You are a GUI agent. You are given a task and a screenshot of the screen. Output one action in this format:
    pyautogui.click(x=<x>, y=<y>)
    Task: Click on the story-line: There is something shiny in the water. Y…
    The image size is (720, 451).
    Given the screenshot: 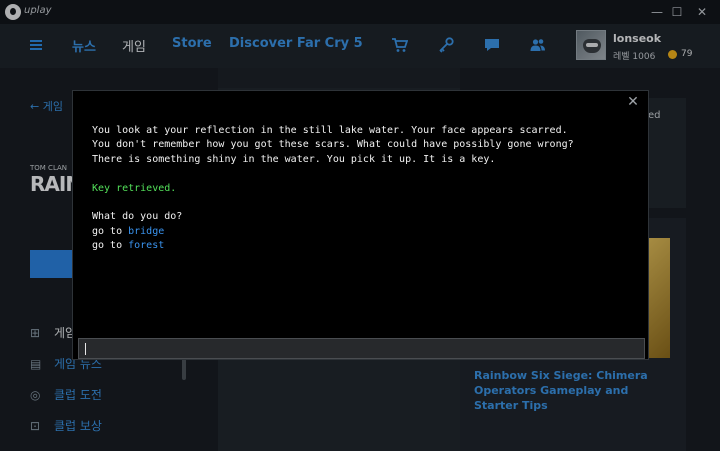 What is the action you would take?
    pyautogui.click(x=294, y=159)
    